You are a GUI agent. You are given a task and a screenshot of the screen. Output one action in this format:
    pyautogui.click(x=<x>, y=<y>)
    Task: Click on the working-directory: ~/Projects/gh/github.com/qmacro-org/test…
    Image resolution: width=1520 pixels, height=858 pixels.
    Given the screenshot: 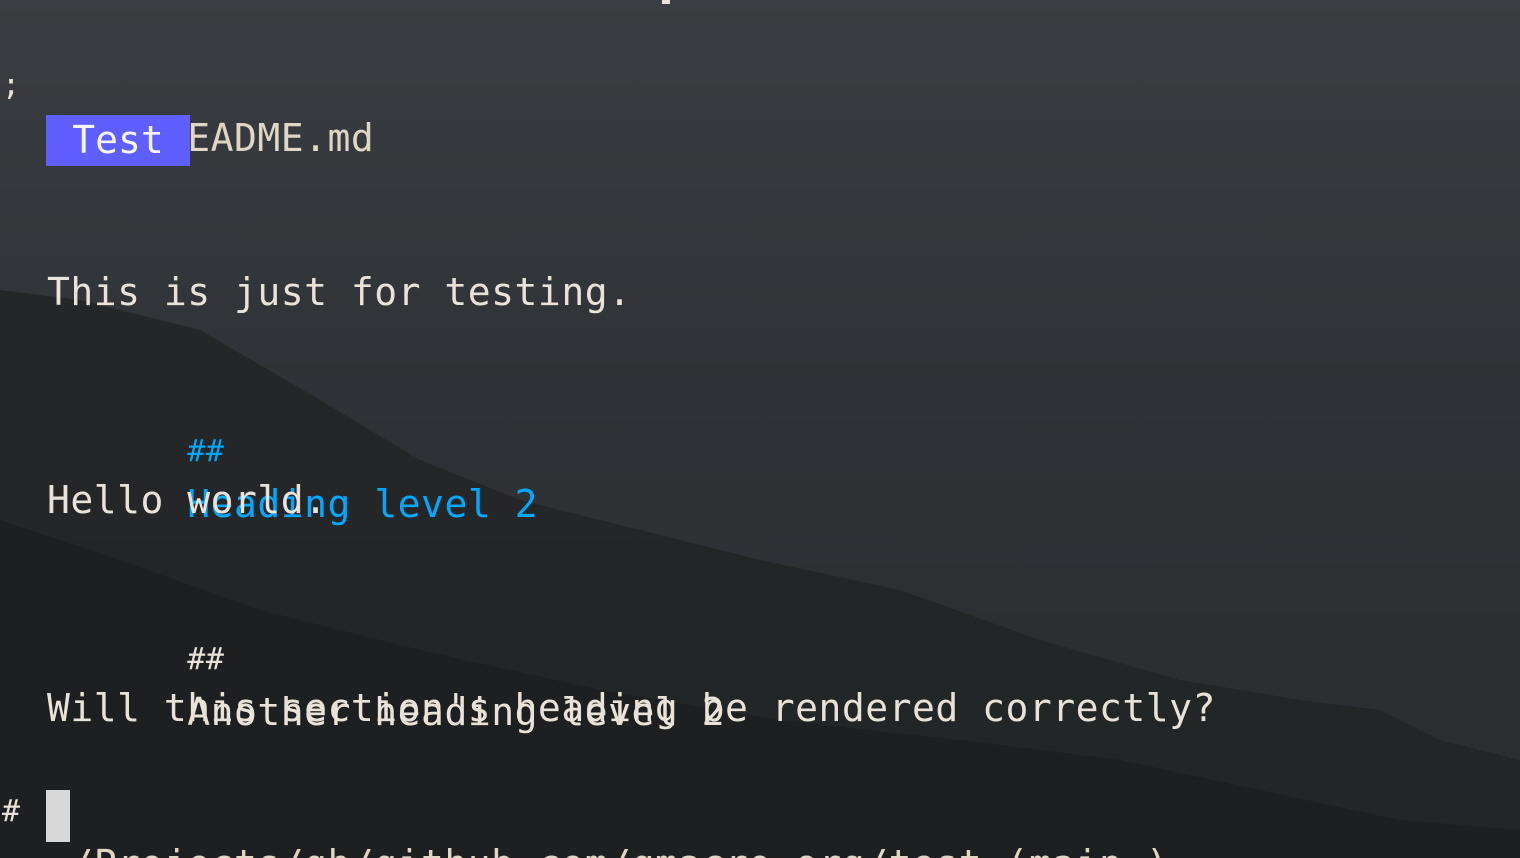 What is the action you would take?
    pyautogui.click(x=608, y=848)
    